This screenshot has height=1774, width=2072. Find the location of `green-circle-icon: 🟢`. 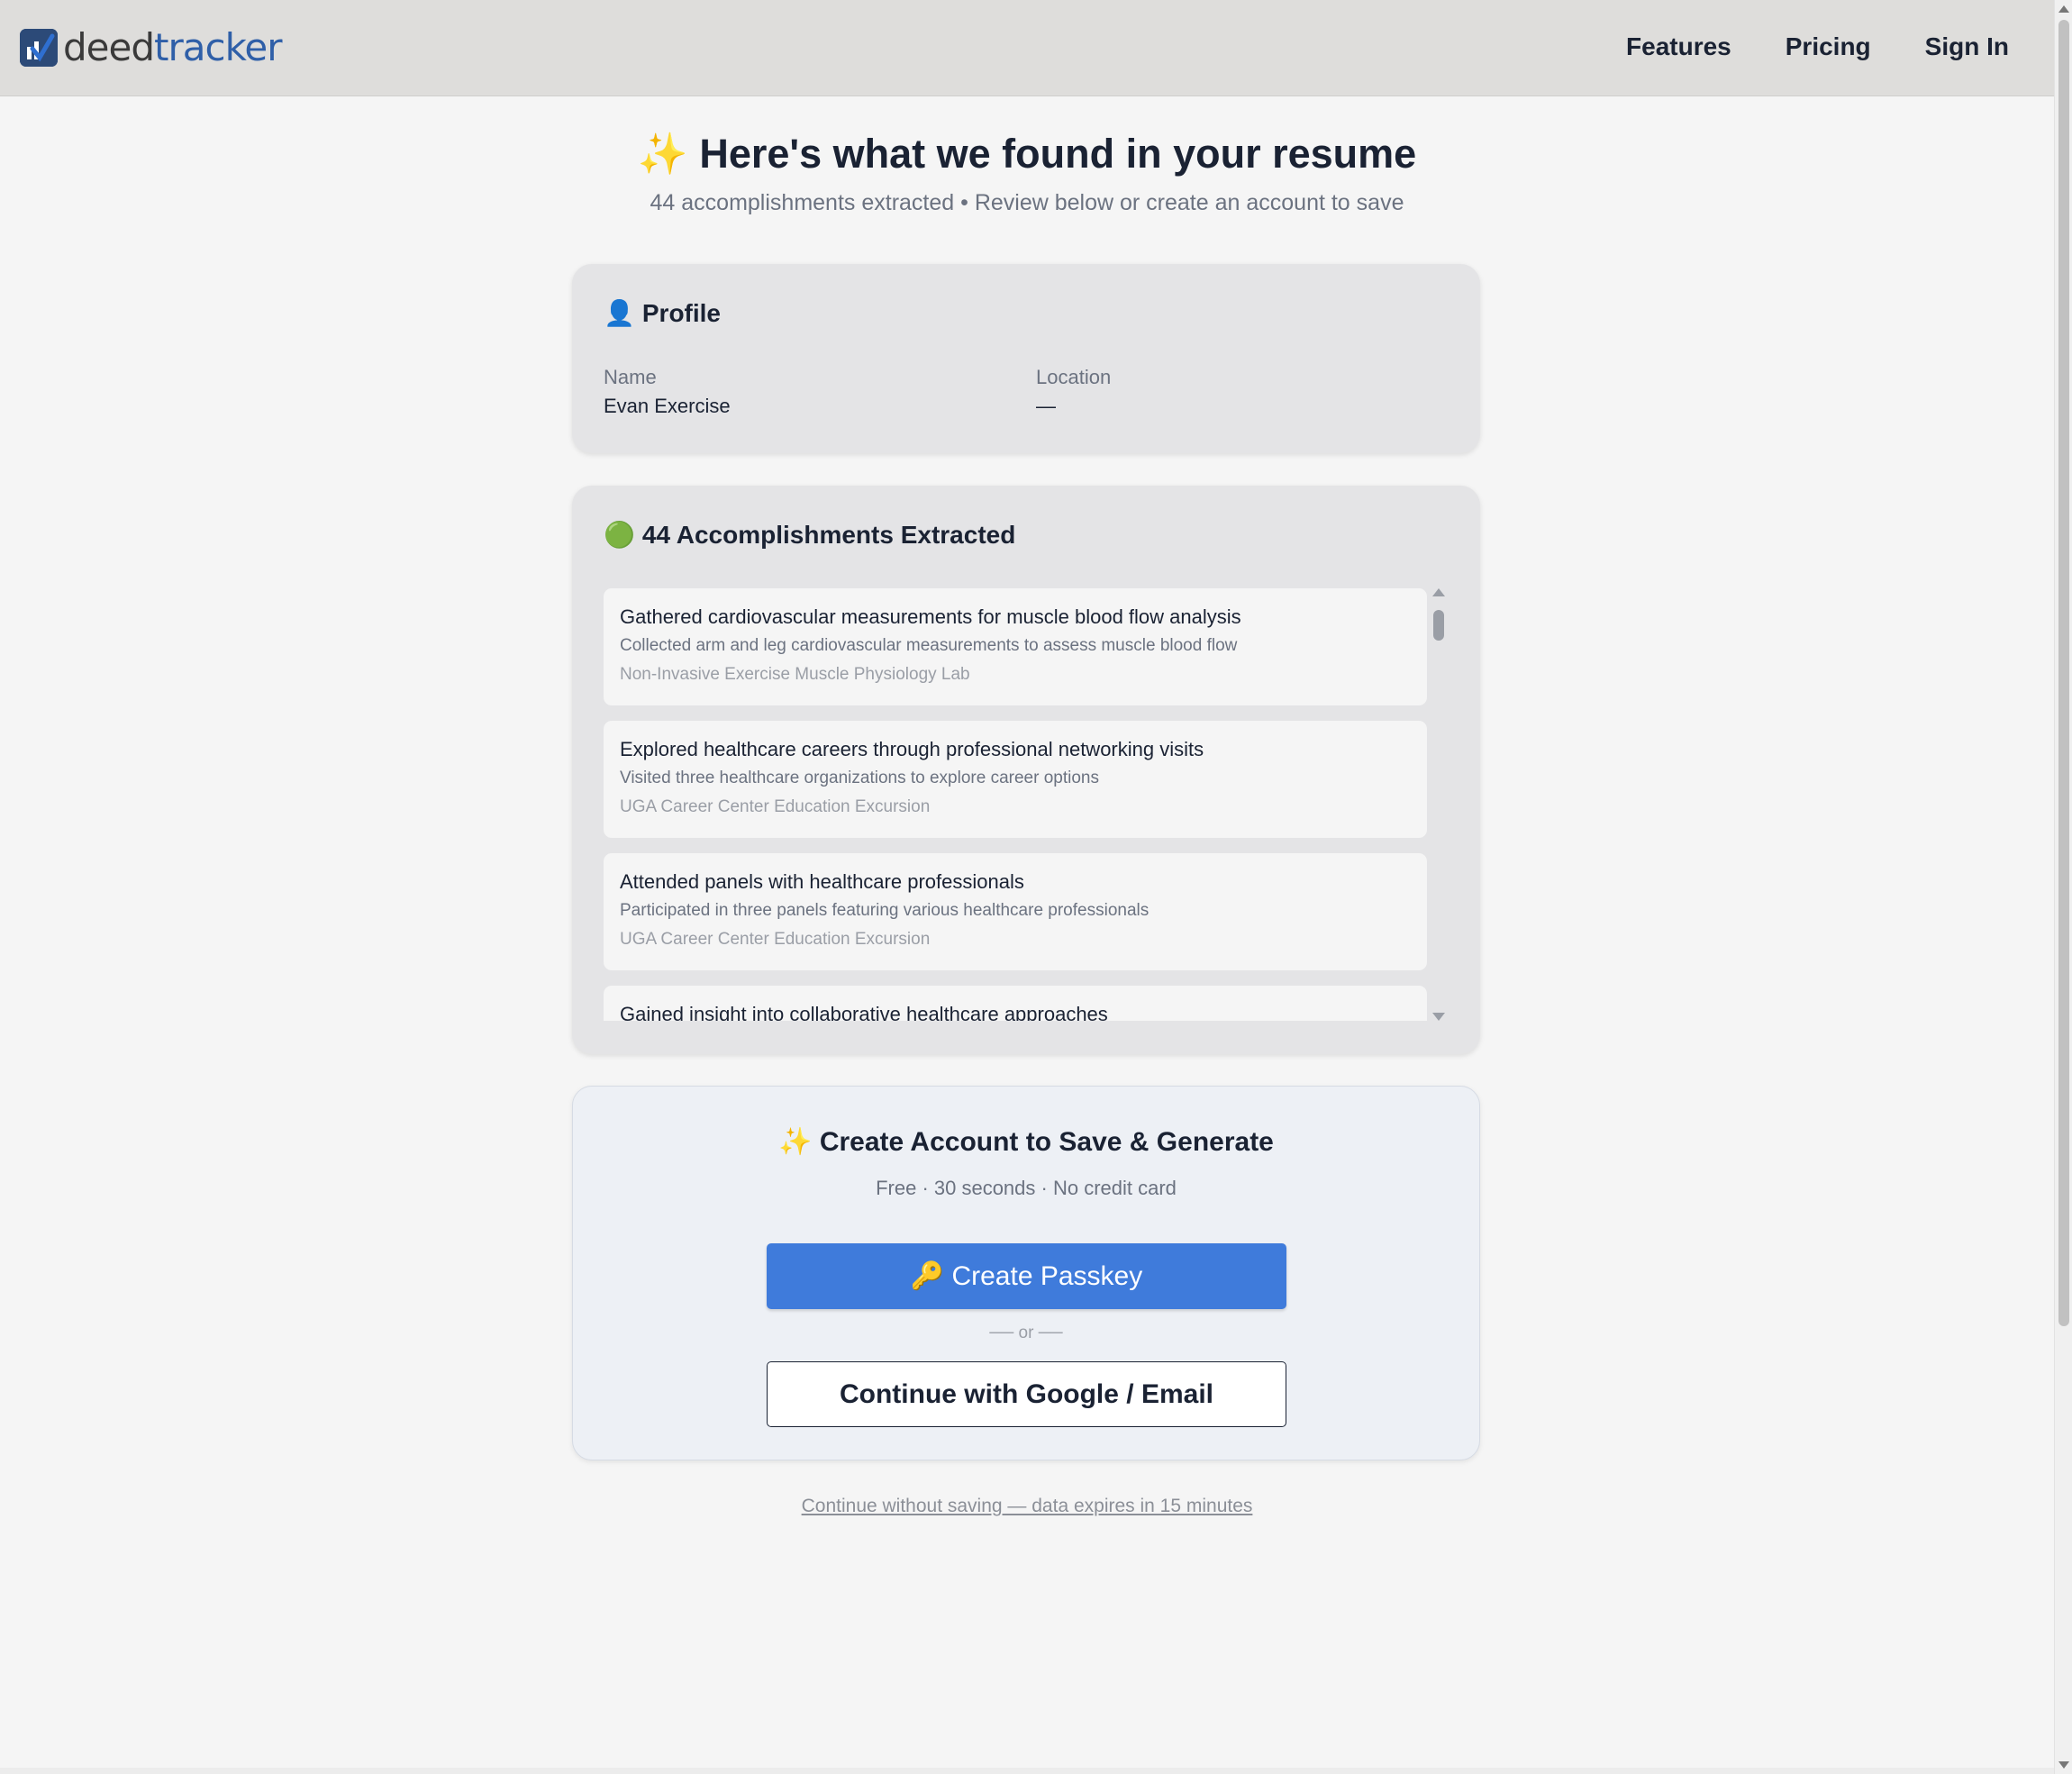

green-circle-icon: 🟢 is located at coordinates (619, 535).